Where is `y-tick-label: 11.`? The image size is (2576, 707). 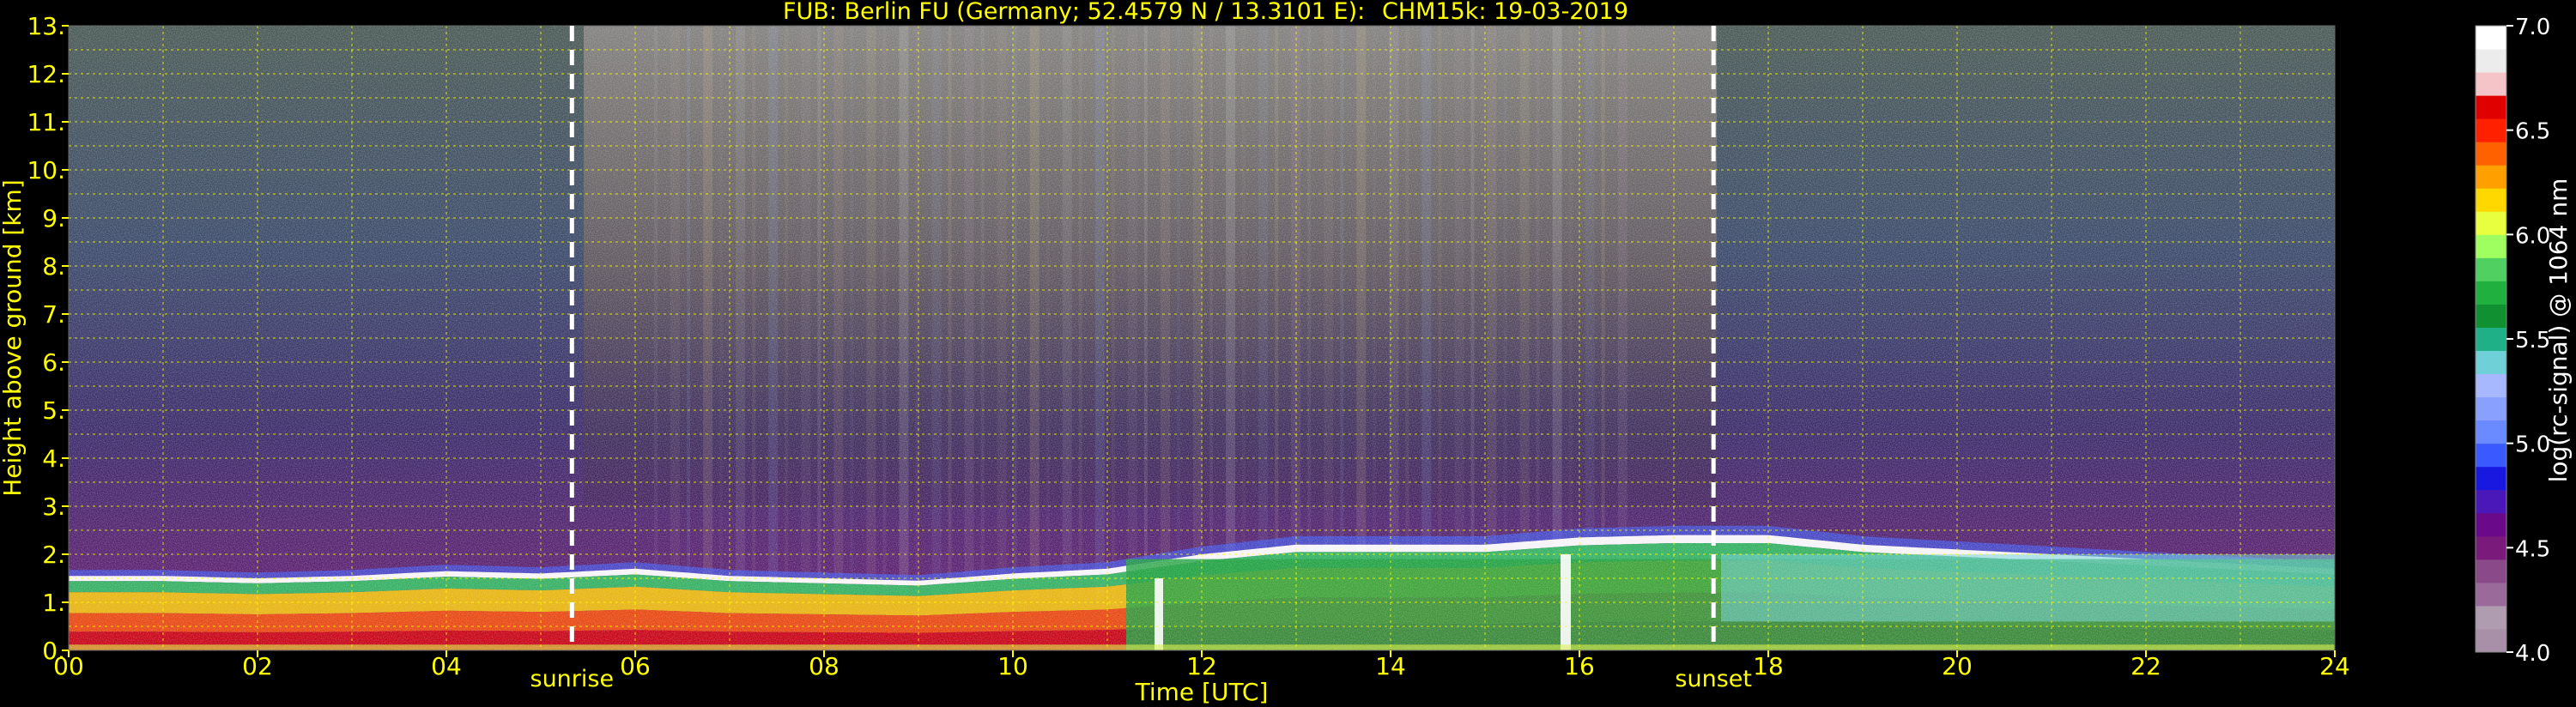
y-tick-label: 11. is located at coordinates (46, 122).